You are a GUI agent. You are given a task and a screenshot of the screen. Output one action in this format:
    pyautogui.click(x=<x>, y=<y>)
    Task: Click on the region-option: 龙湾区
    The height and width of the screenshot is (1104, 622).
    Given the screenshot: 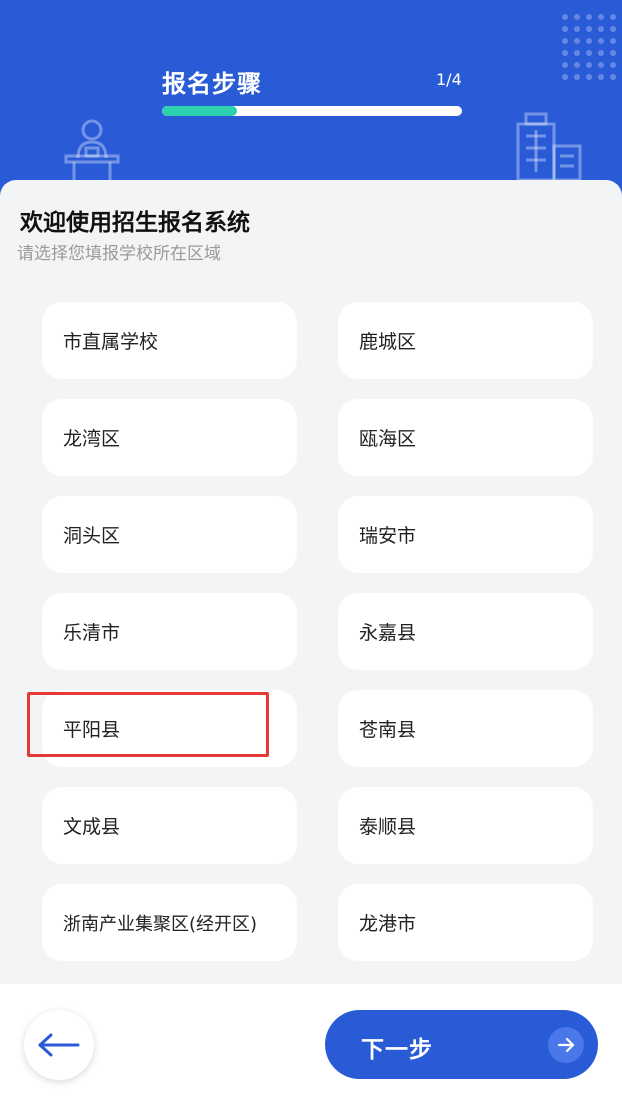 What is the action you would take?
    pyautogui.click(x=169, y=437)
    